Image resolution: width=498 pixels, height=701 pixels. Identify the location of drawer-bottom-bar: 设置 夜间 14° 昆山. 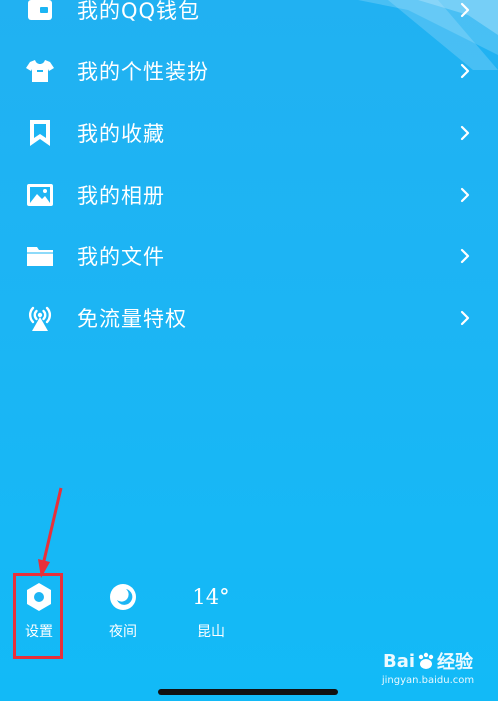
(249, 615).